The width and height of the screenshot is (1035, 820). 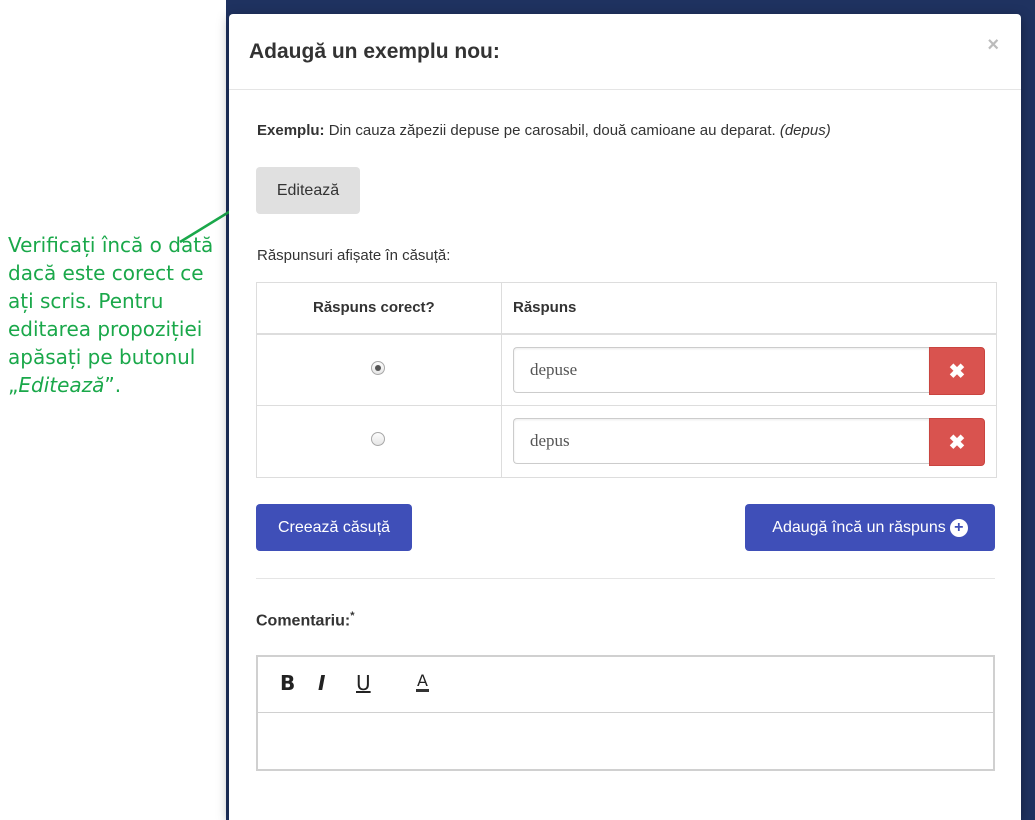 What do you see at coordinates (291, 130) in the screenshot?
I see `example-label: Exemplu:` at bounding box center [291, 130].